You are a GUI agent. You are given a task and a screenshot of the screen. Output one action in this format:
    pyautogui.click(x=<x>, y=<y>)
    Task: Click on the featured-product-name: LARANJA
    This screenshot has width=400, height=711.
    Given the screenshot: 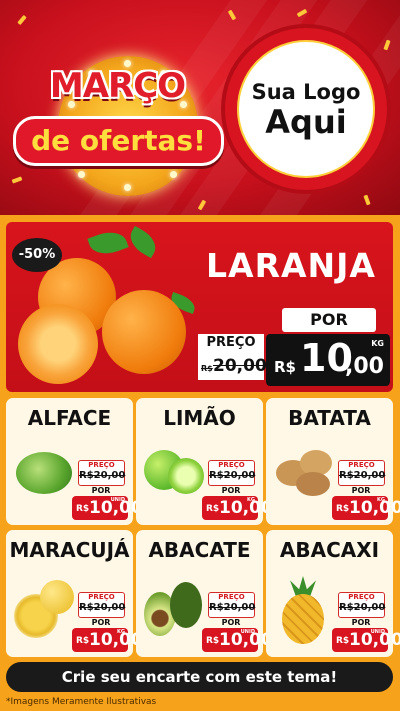 What is the action you would take?
    pyautogui.click(x=291, y=265)
    